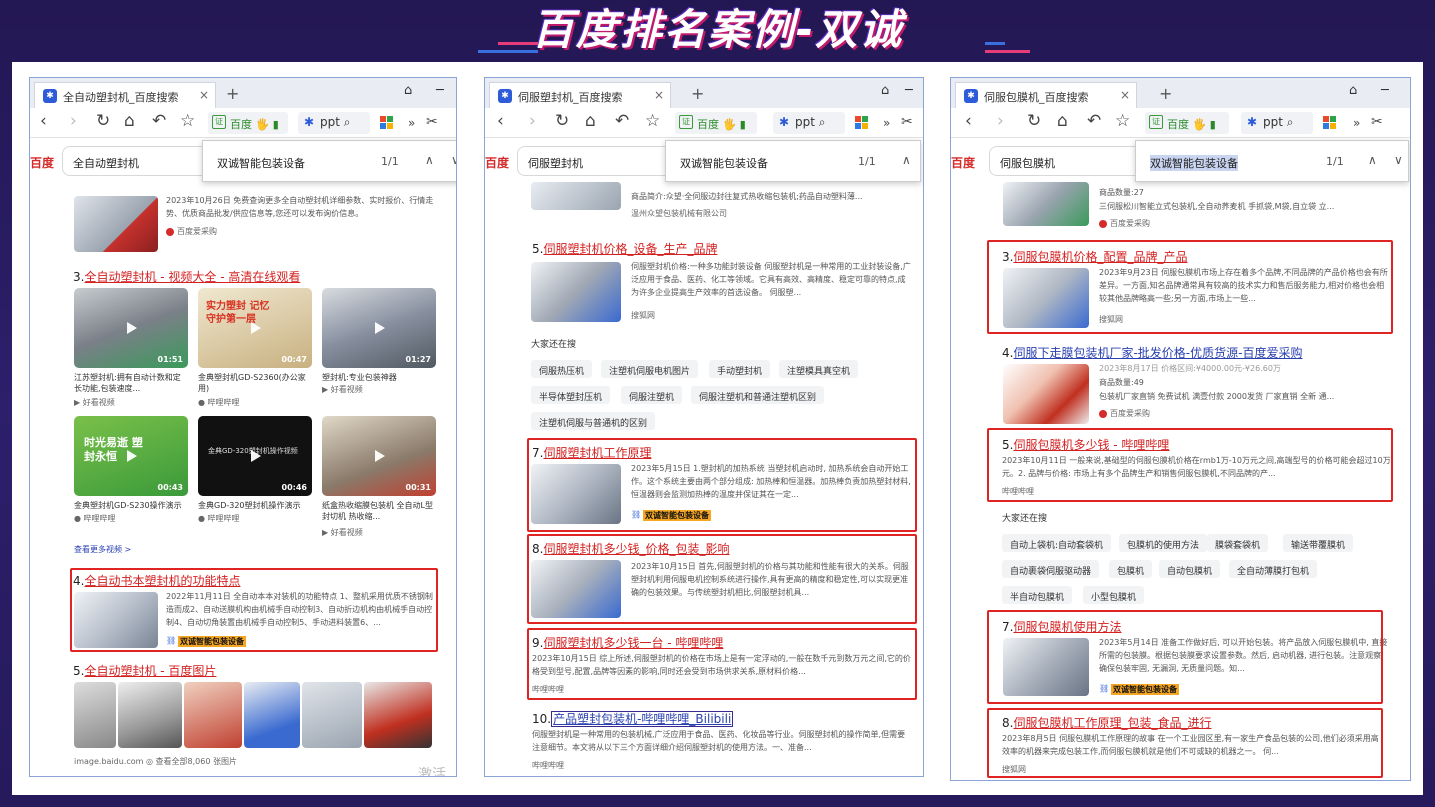 The height and width of the screenshot is (807, 1435). I want to click on result-title: 3.全自动塑封机 - 视频大全 - 高清在线观看, so click(186, 276).